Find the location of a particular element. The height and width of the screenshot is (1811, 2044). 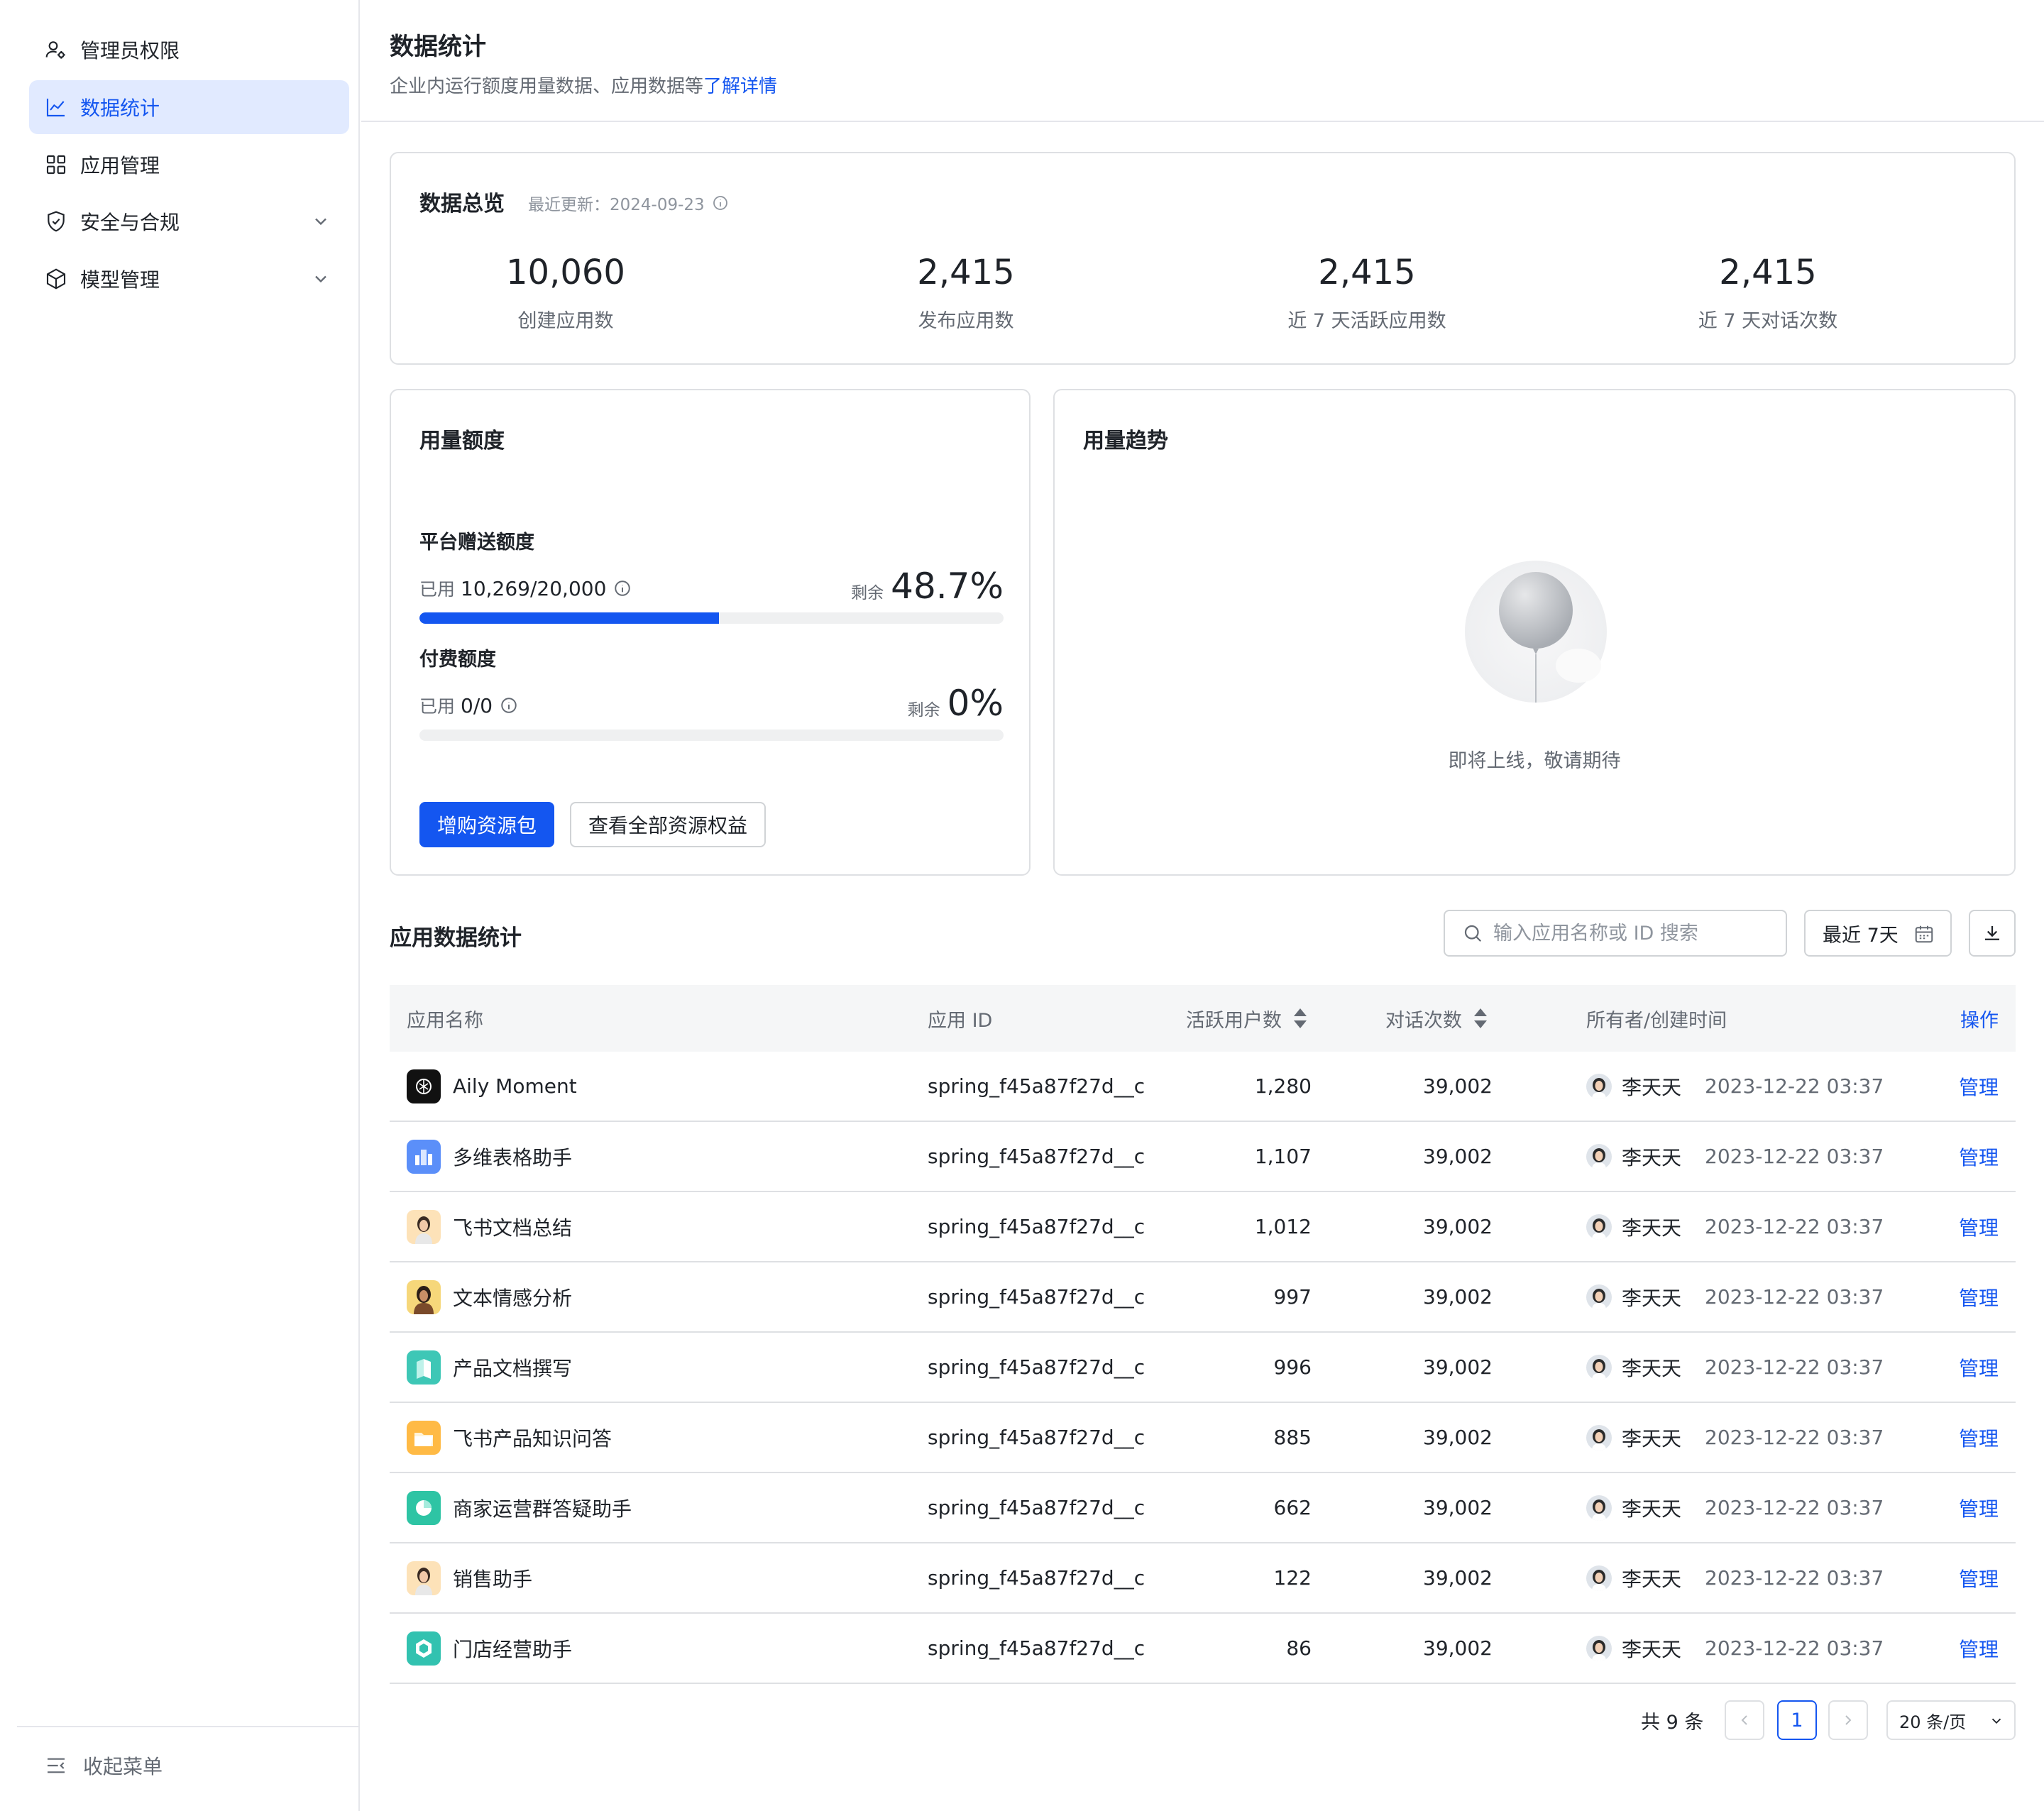

date-range-picker: 最近 7天 is located at coordinates (1878, 933).